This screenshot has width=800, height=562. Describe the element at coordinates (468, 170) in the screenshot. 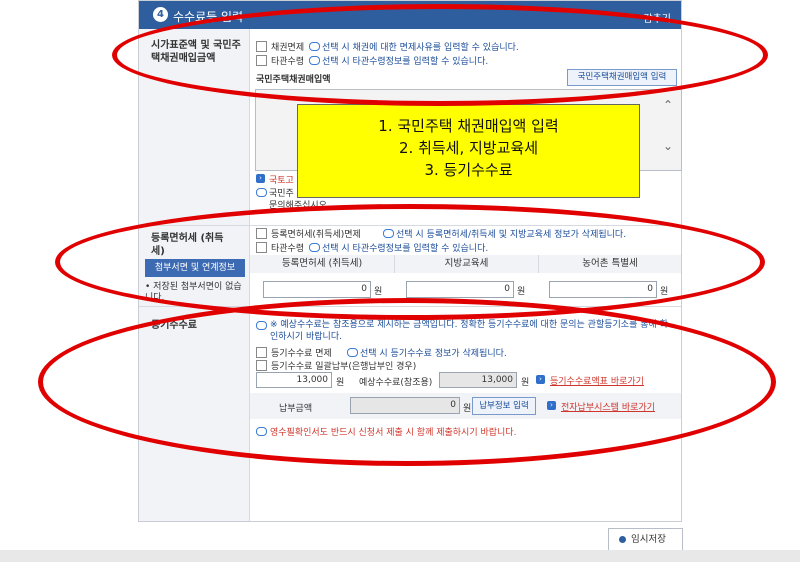

I see `callout-line-3: 3. 등기수수료` at that location.